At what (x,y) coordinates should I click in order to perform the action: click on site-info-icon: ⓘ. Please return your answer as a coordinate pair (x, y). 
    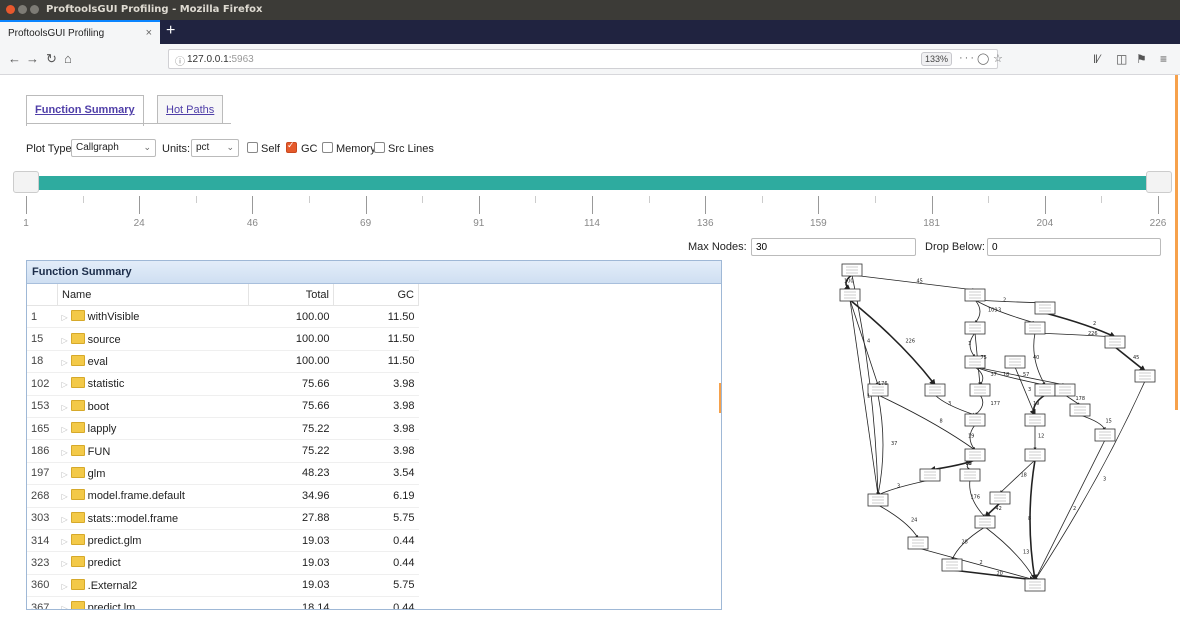
    Looking at the image, I should click on (180, 60).